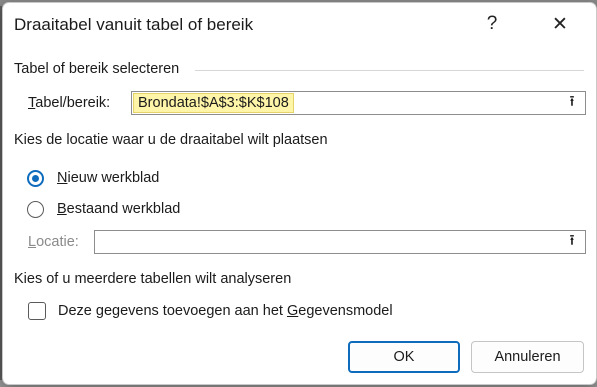  Describe the element at coordinates (123, 209) in the screenshot. I see `radio-text-existing: estaand werkblad` at that location.